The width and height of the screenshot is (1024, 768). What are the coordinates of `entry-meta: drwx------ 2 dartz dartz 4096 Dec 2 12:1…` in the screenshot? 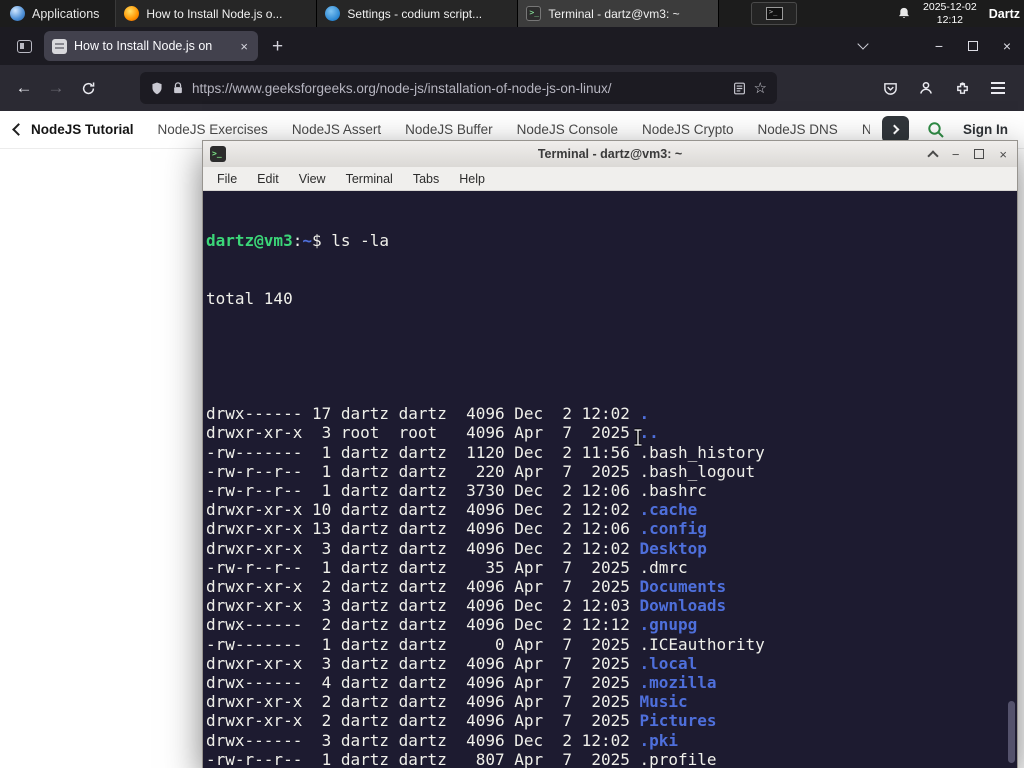 It's located at (423, 625).